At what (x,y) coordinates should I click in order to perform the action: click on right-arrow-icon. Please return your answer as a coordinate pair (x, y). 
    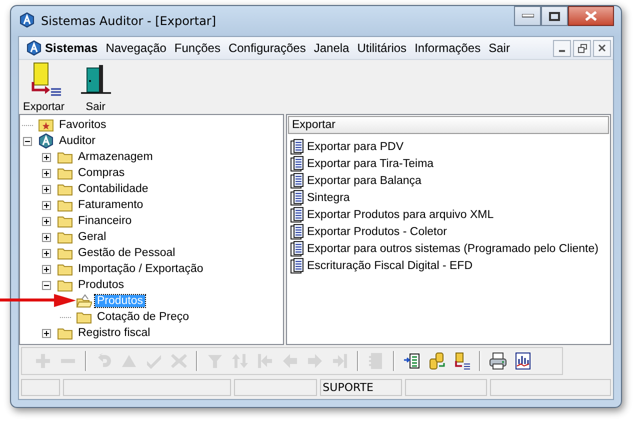
    Looking at the image, I should click on (315, 361).